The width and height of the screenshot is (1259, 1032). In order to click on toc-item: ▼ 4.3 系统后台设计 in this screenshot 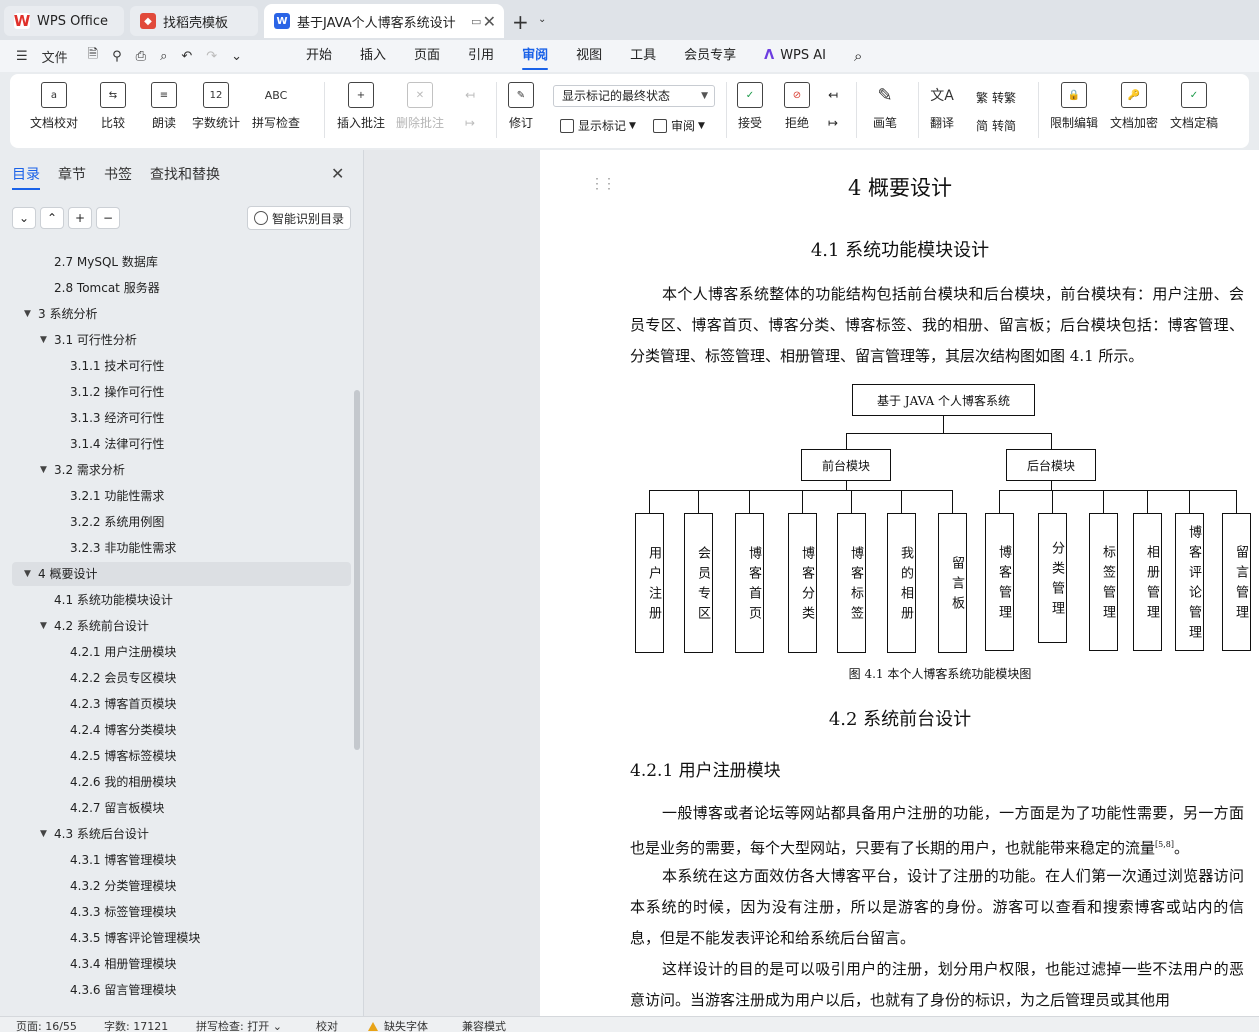, I will do `click(175, 834)`.